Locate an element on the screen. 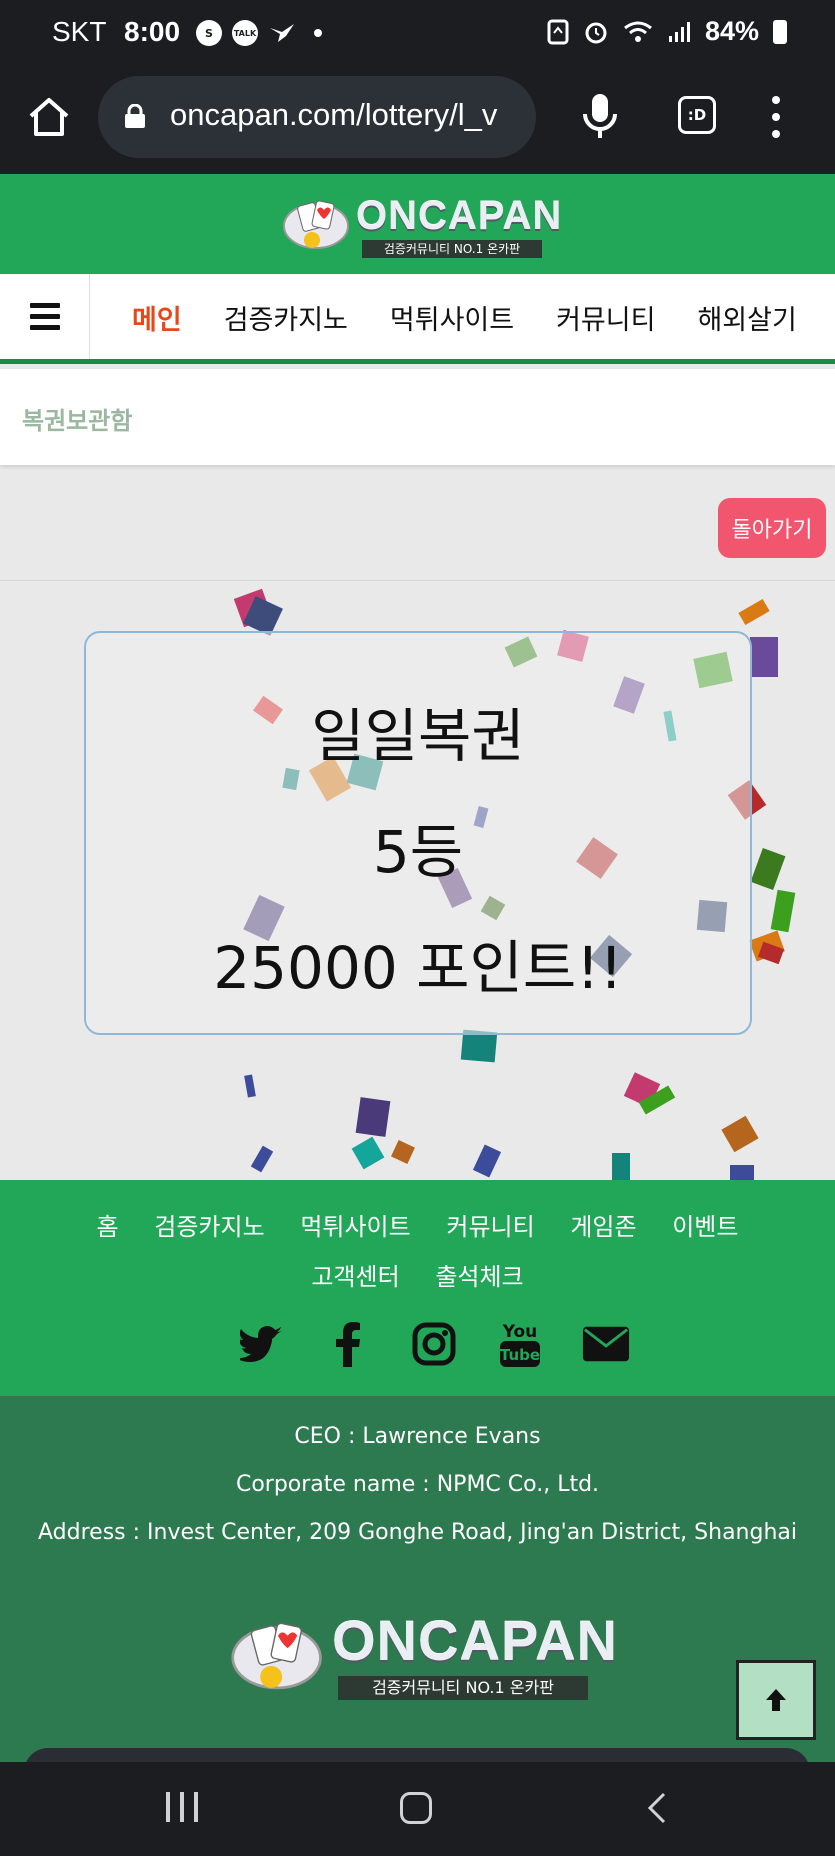 This screenshot has height=1856, width=835. scroll-to-top-button is located at coordinates (776, 1700).